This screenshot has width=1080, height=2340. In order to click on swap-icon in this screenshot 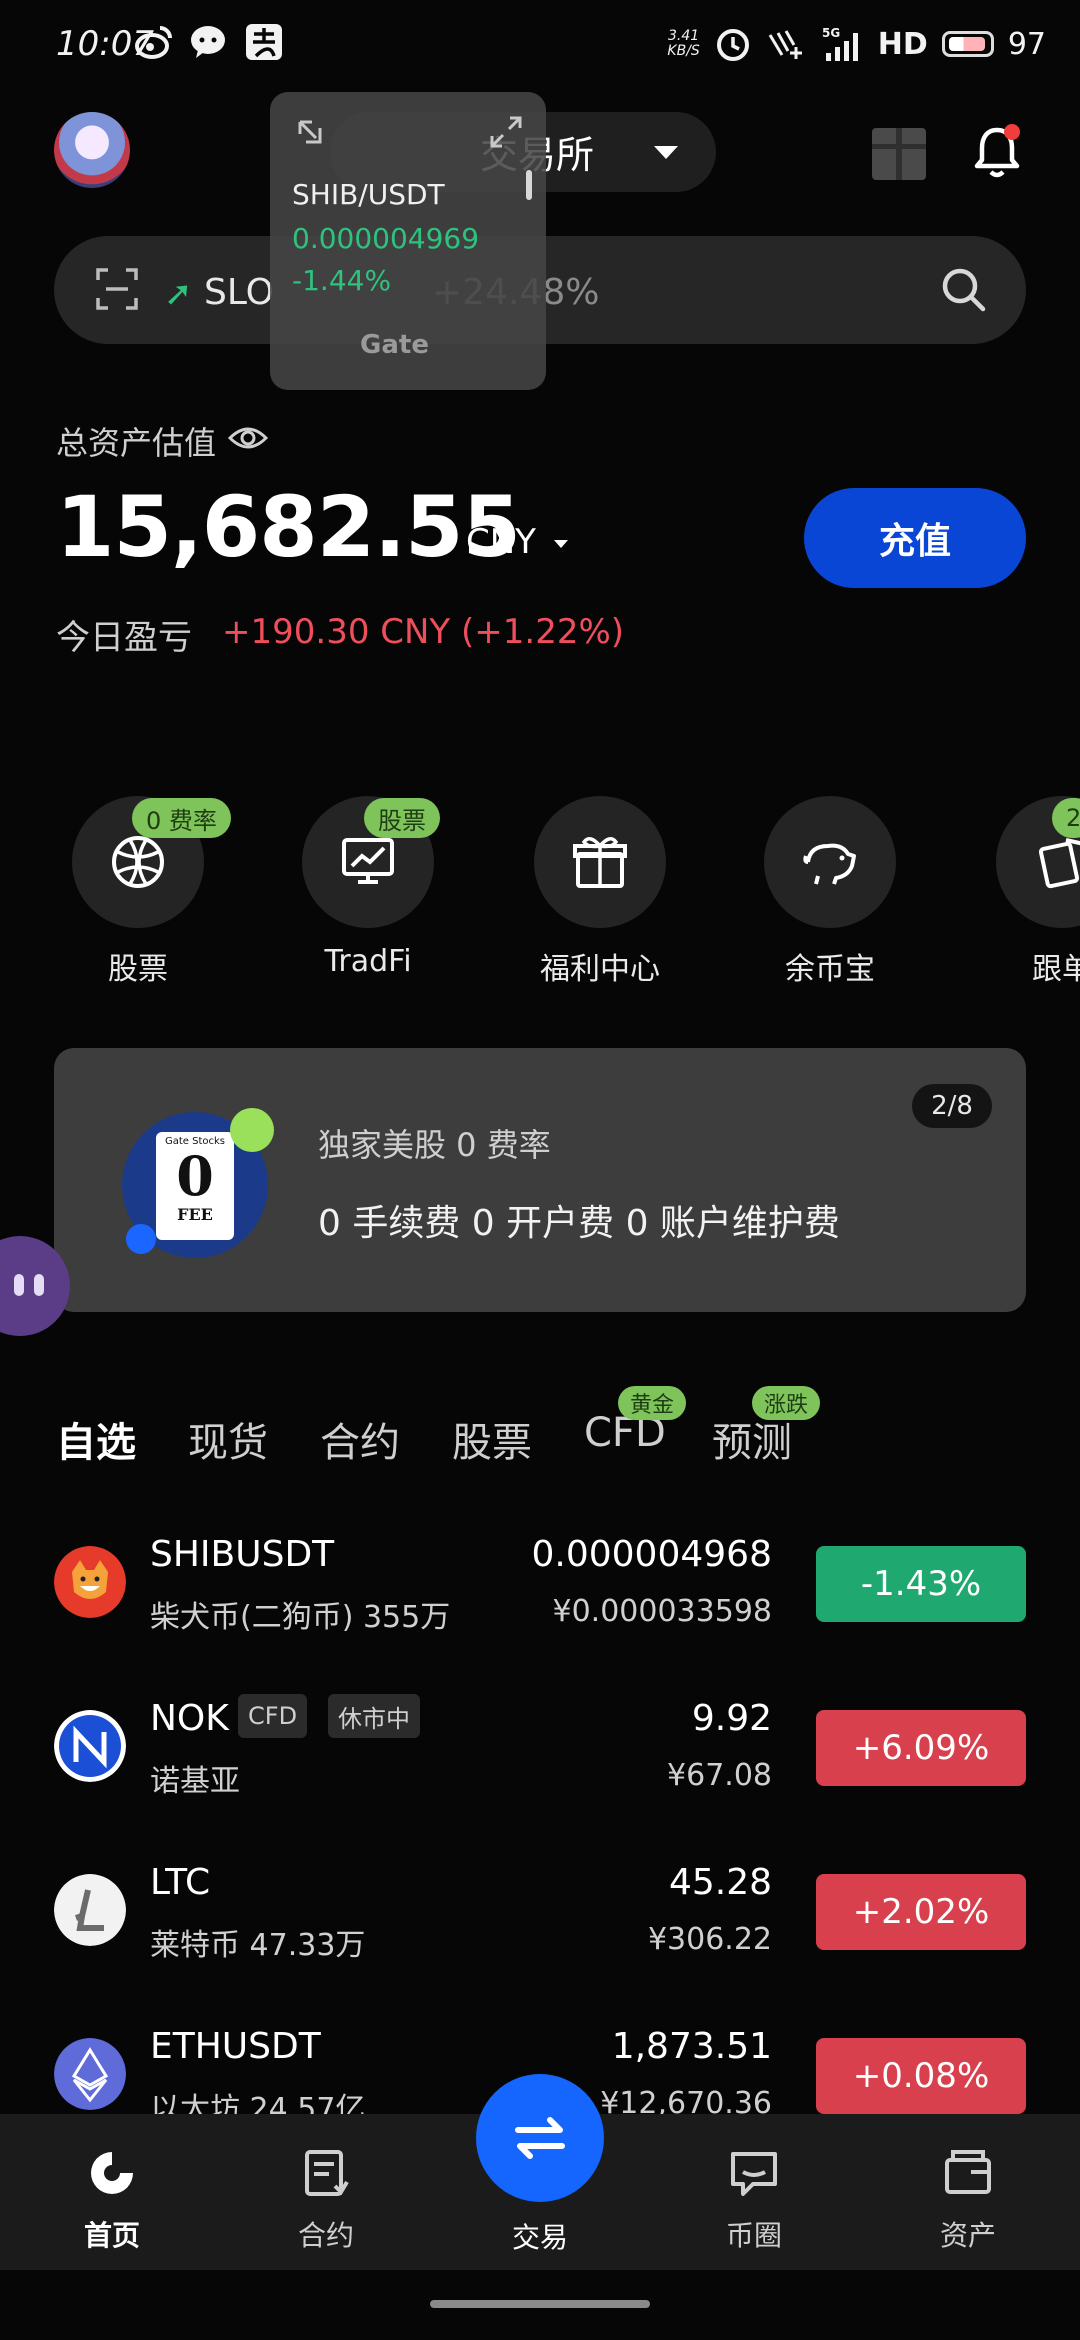, I will do `click(540, 2138)`.